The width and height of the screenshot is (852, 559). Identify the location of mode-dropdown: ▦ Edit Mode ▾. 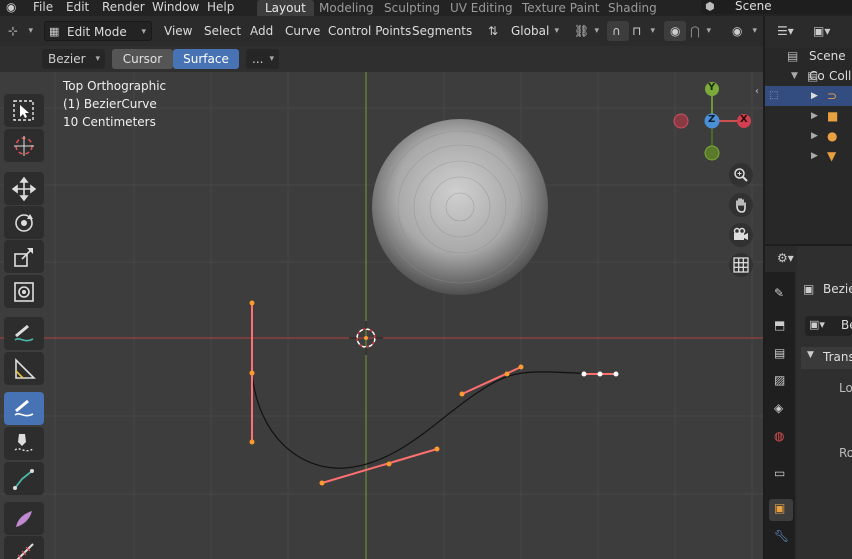
(98, 31).